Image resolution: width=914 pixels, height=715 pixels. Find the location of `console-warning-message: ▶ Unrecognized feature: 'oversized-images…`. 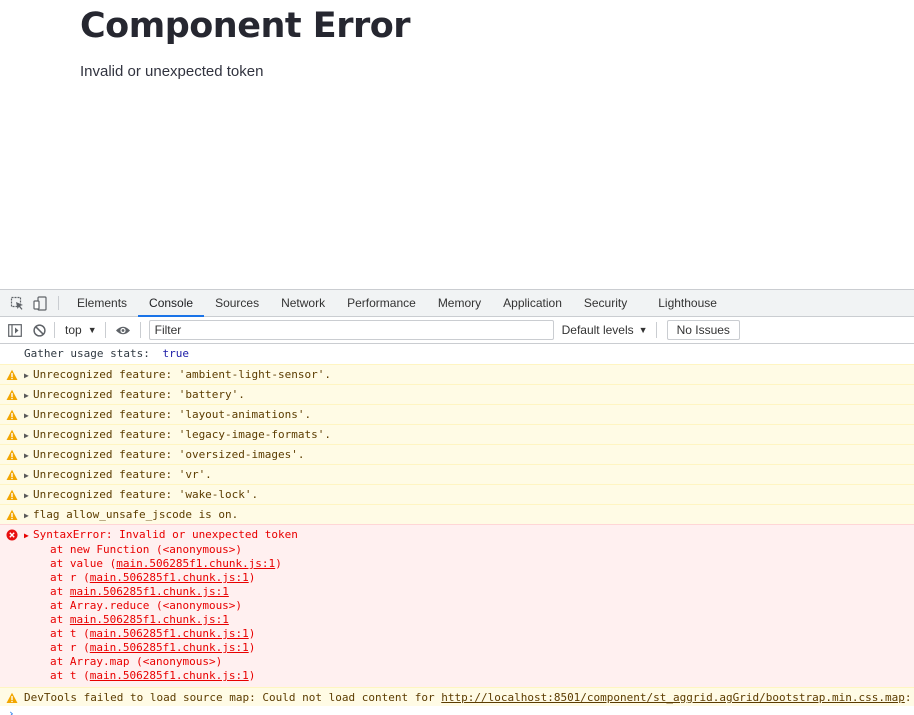

console-warning-message: ▶ Unrecognized feature: 'oversized-images… is located at coordinates (457, 454).